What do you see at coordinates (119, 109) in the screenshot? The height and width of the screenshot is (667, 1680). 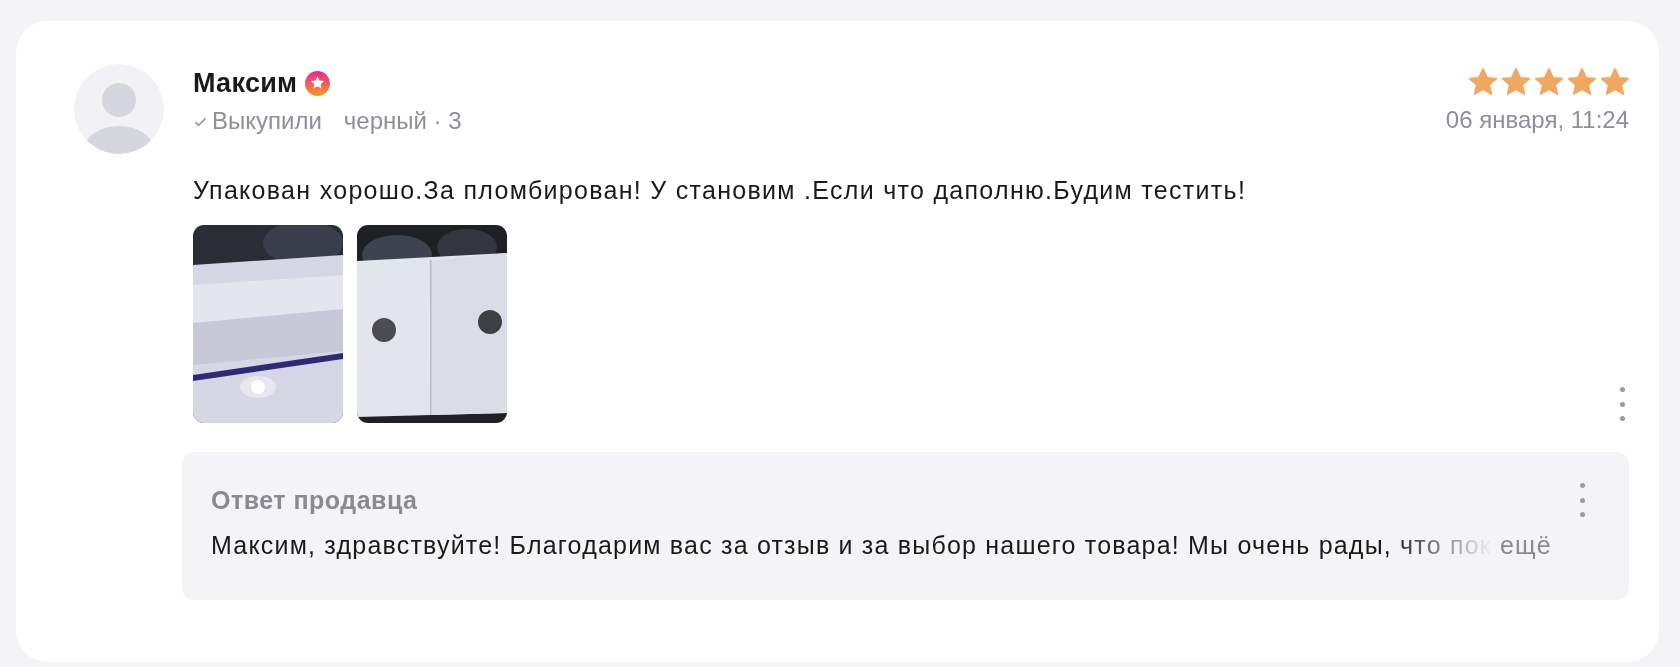 I see `avatar-icon` at bounding box center [119, 109].